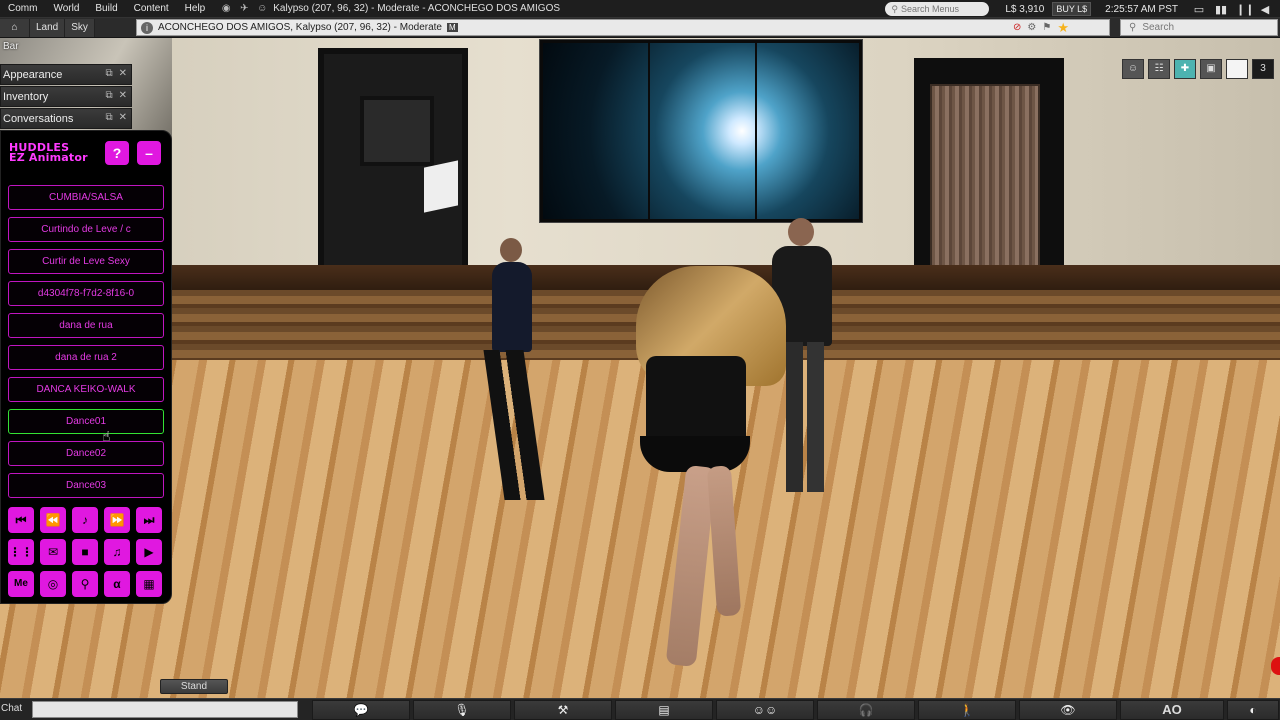 The image size is (1280, 720). I want to click on balance: L$ 3,910, so click(1024, 9).